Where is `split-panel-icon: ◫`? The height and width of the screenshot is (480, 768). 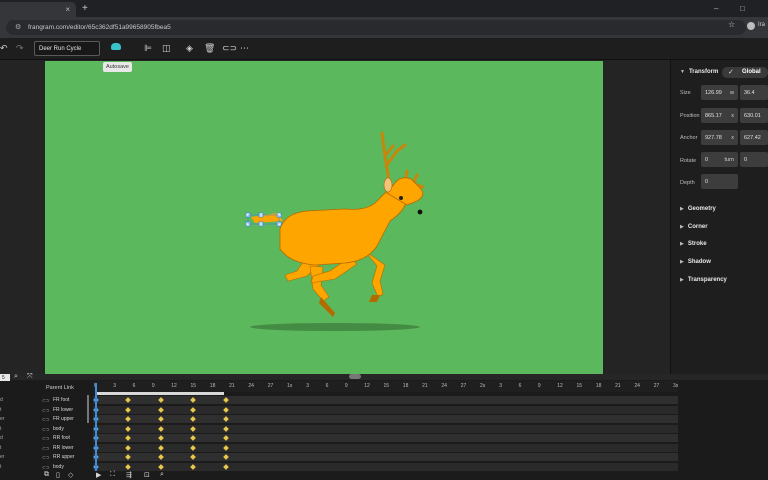 split-panel-icon: ◫ is located at coordinates (166, 48).